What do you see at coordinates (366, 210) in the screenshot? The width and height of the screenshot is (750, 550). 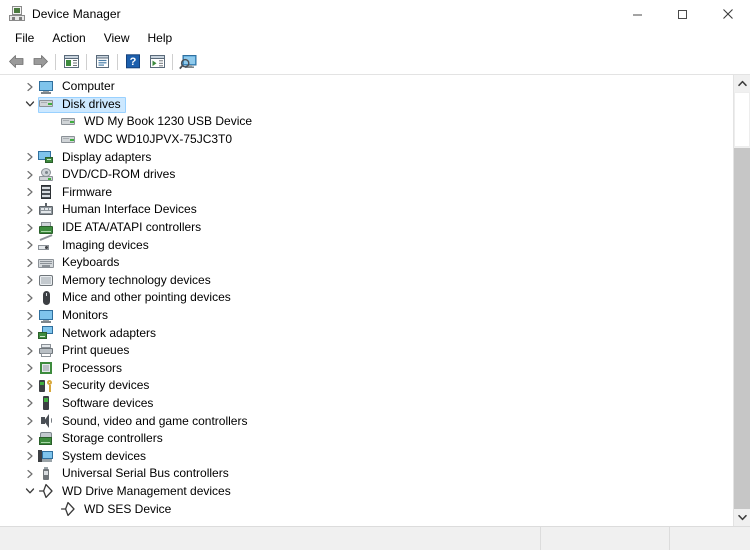 I see `tree-item-human-interface-devices: Human Interface Devices` at bounding box center [366, 210].